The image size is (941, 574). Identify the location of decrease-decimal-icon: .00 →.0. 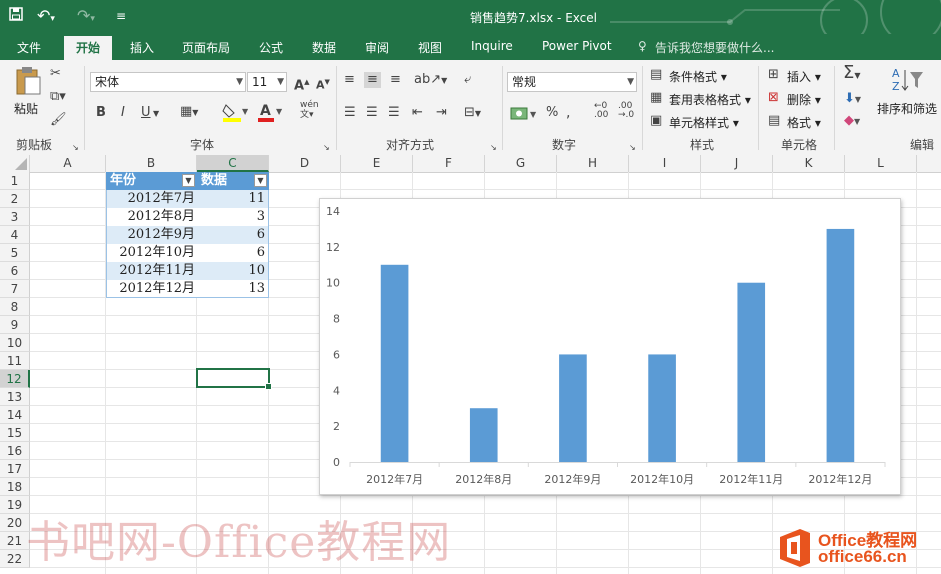
(626, 111).